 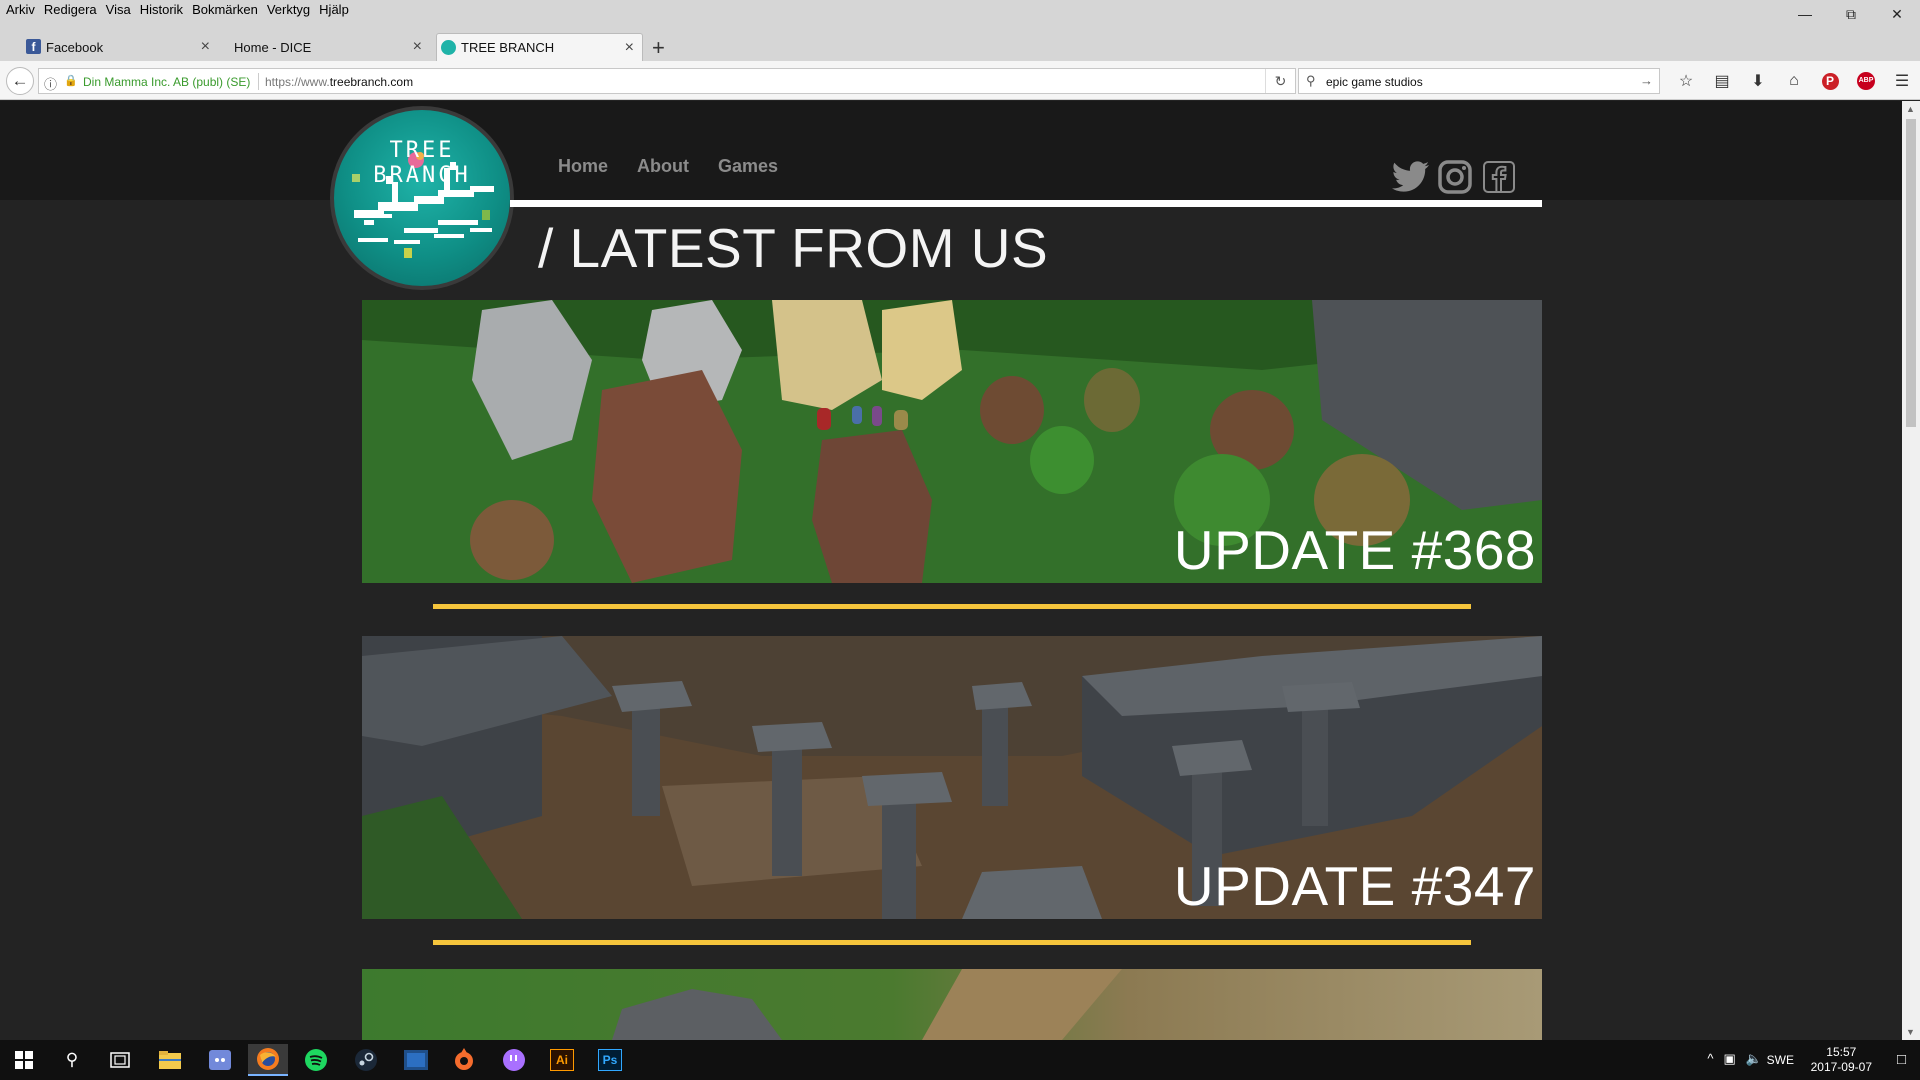 What do you see at coordinates (23, 9) in the screenshot?
I see `menu-arkiv: Arkiv` at bounding box center [23, 9].